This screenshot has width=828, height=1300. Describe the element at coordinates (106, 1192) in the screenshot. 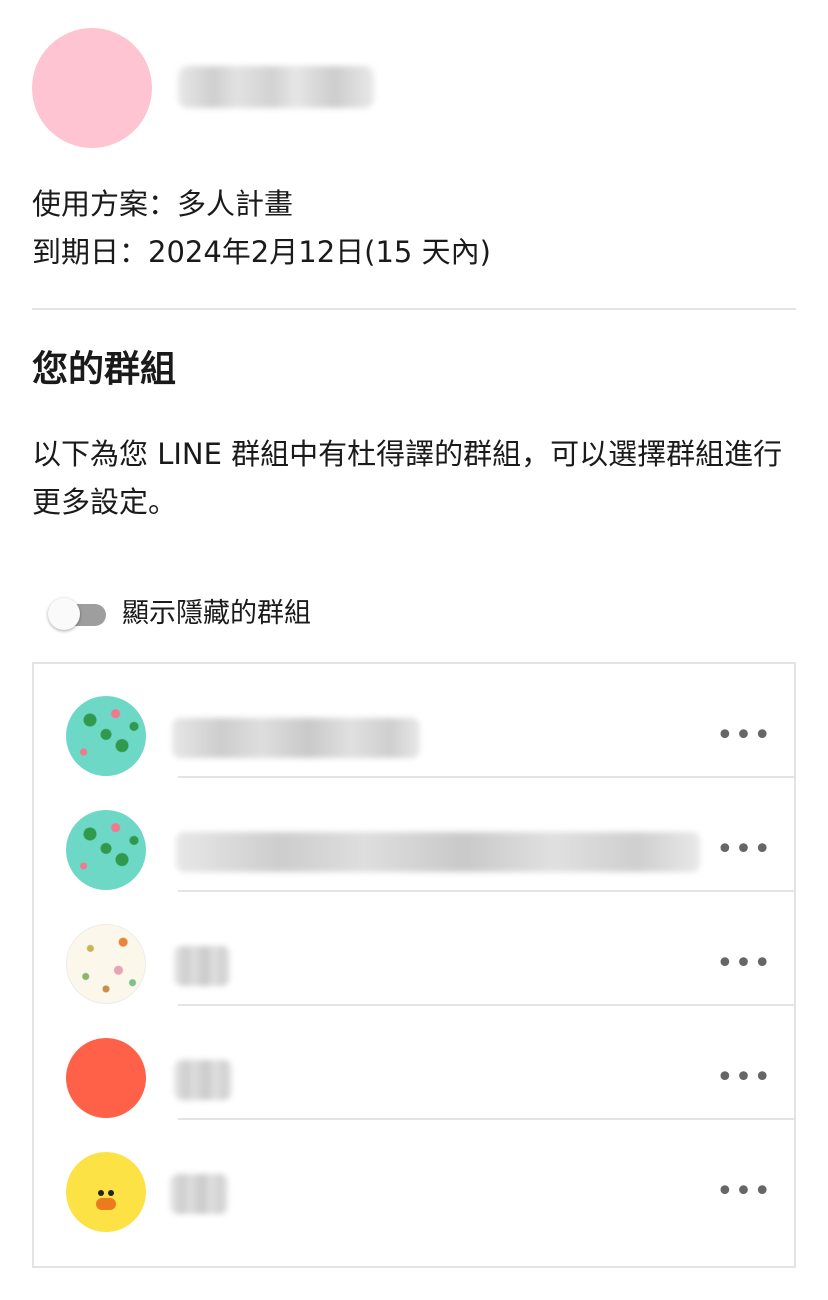

I see `duck-avatar` at that location.